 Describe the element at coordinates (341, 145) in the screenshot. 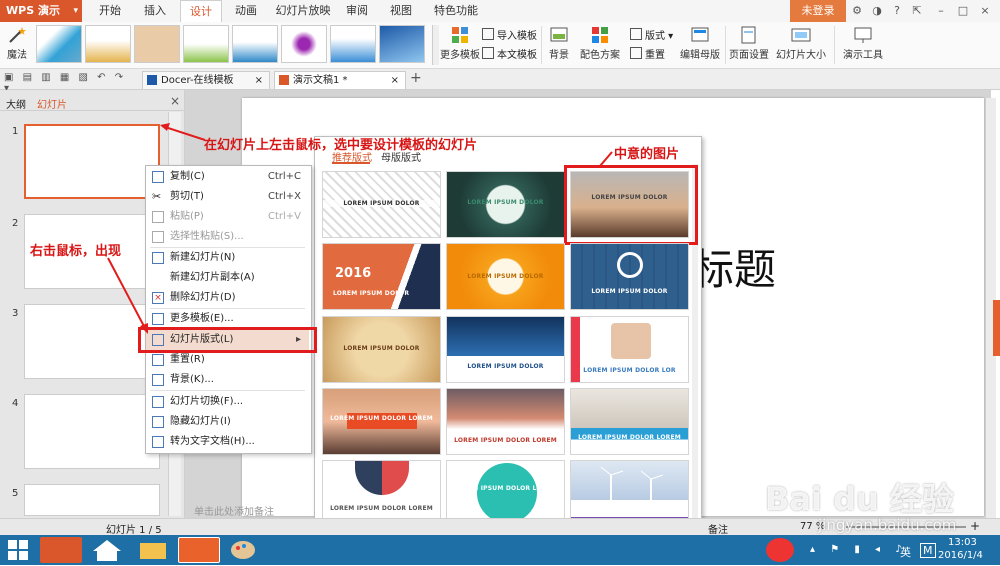

I see `annotation-top: 在幻灯片上左击鼠标，选中要设计模板的幻灯片` at that location.